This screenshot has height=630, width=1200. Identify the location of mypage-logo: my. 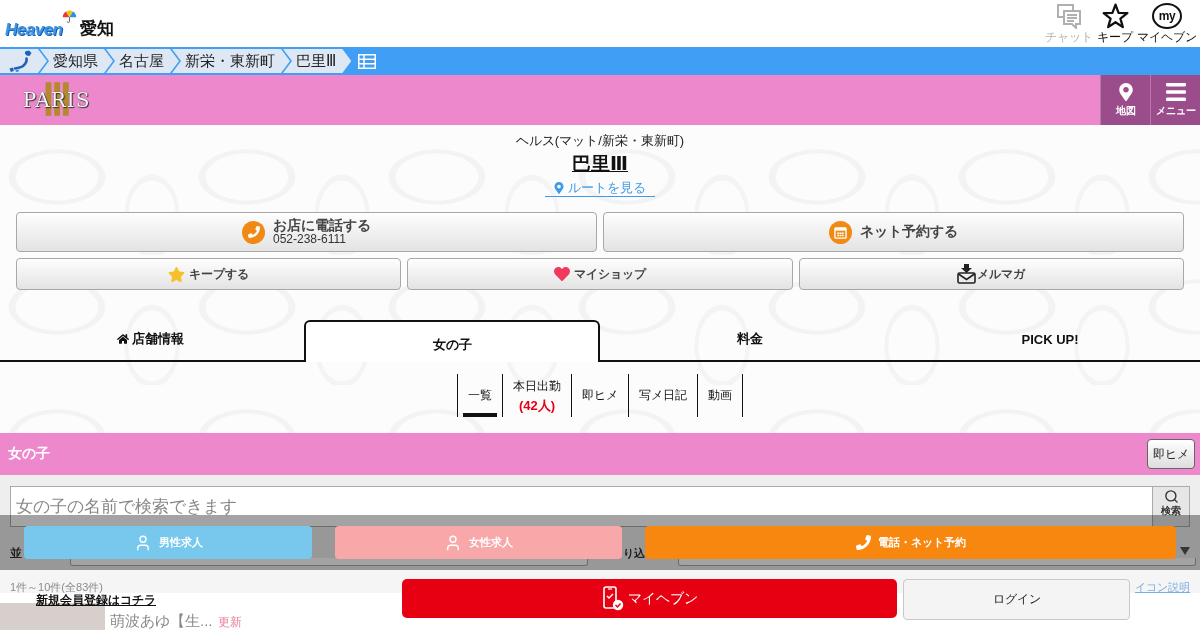
(1167, 16).